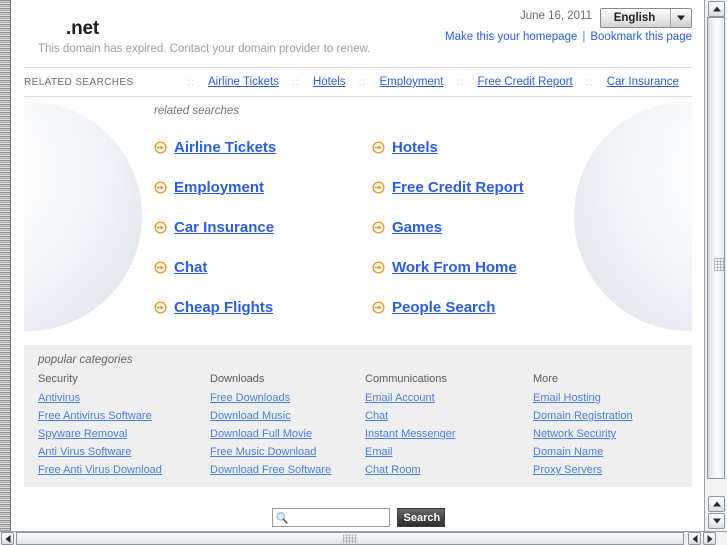  What do you see at coordinates (716, 521) in the screenshot?
I see `scroll-down-button` at bounding box center [716, 521].